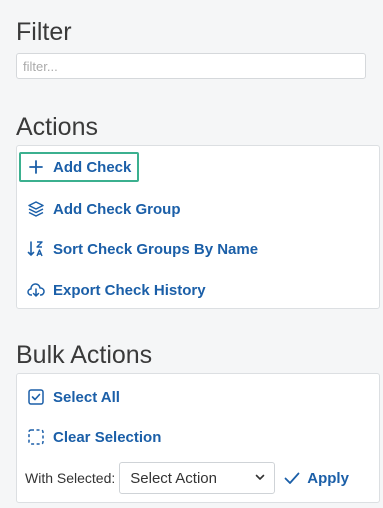 This screenshot has width=383, height=508. I want to click on plus-icon, so click(36, 167).